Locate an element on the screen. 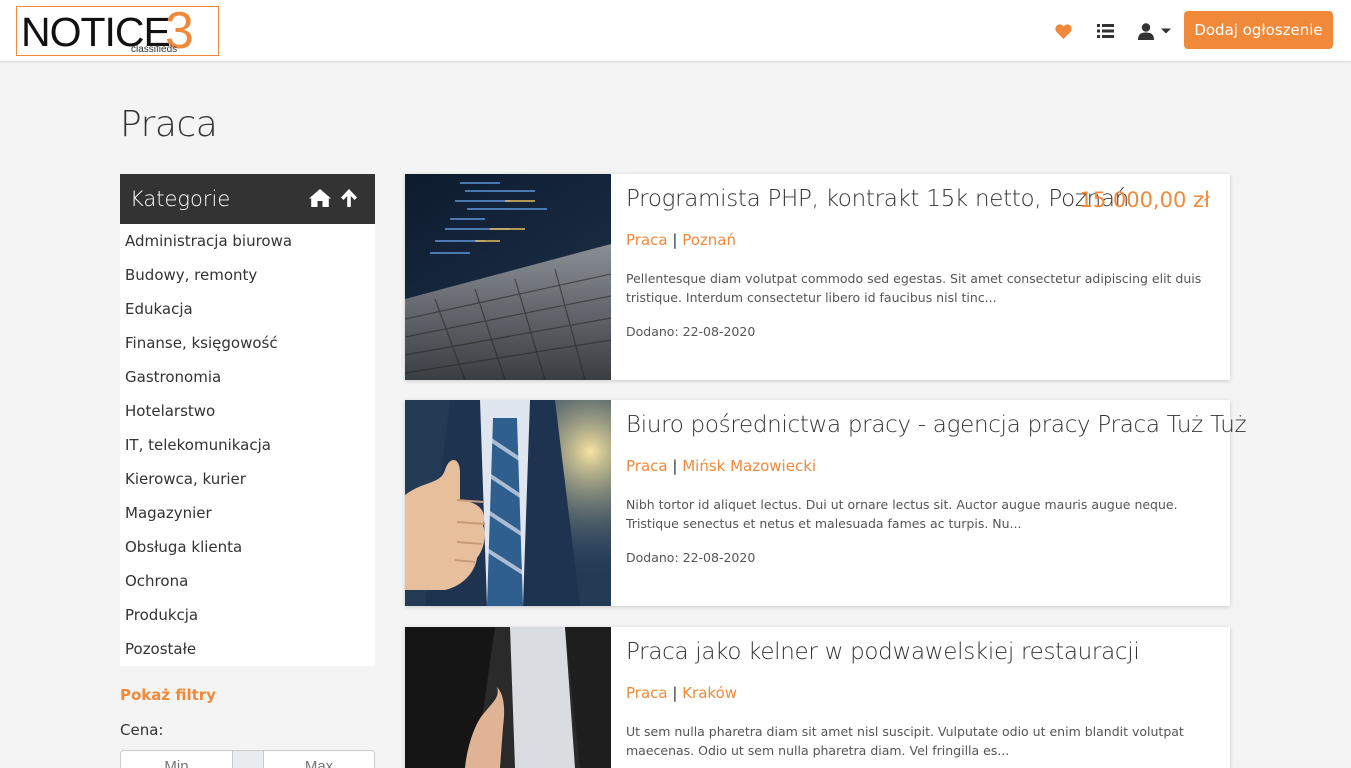 Image resolution: width=1351 pixels, height=768 pixels. listing-city-link: Kraków is located at coordinates (709, 693).